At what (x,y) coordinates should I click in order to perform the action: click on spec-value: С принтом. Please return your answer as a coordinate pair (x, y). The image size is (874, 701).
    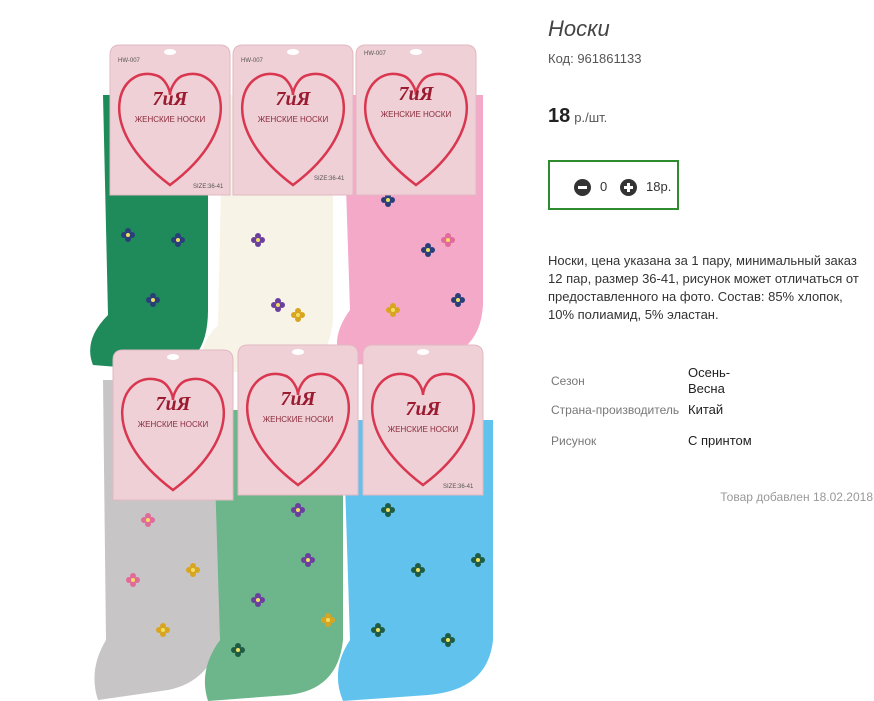
    Looking at the image, I should click on (720, 440).